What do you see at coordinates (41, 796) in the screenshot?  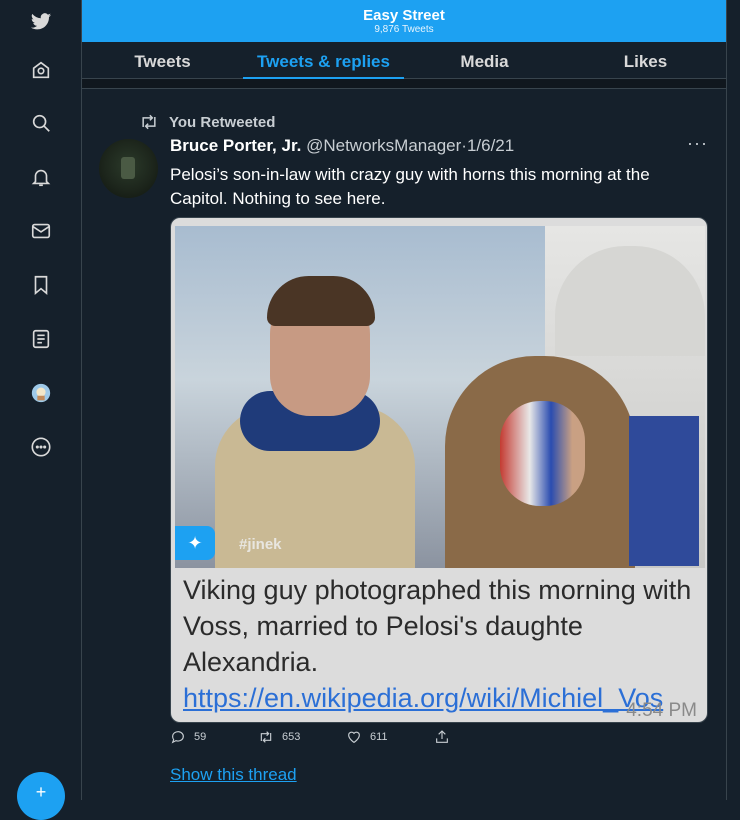 I see `compose-tweet-button: +` at bounding box center [41, 796].